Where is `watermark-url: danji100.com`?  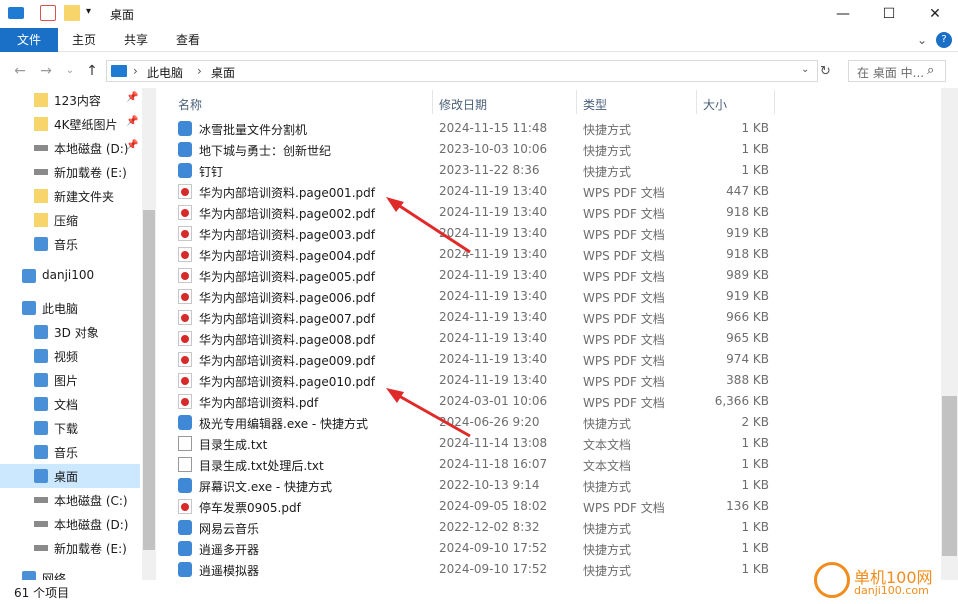 watermark-url: danji100.com is located at coordinates (891, 590).